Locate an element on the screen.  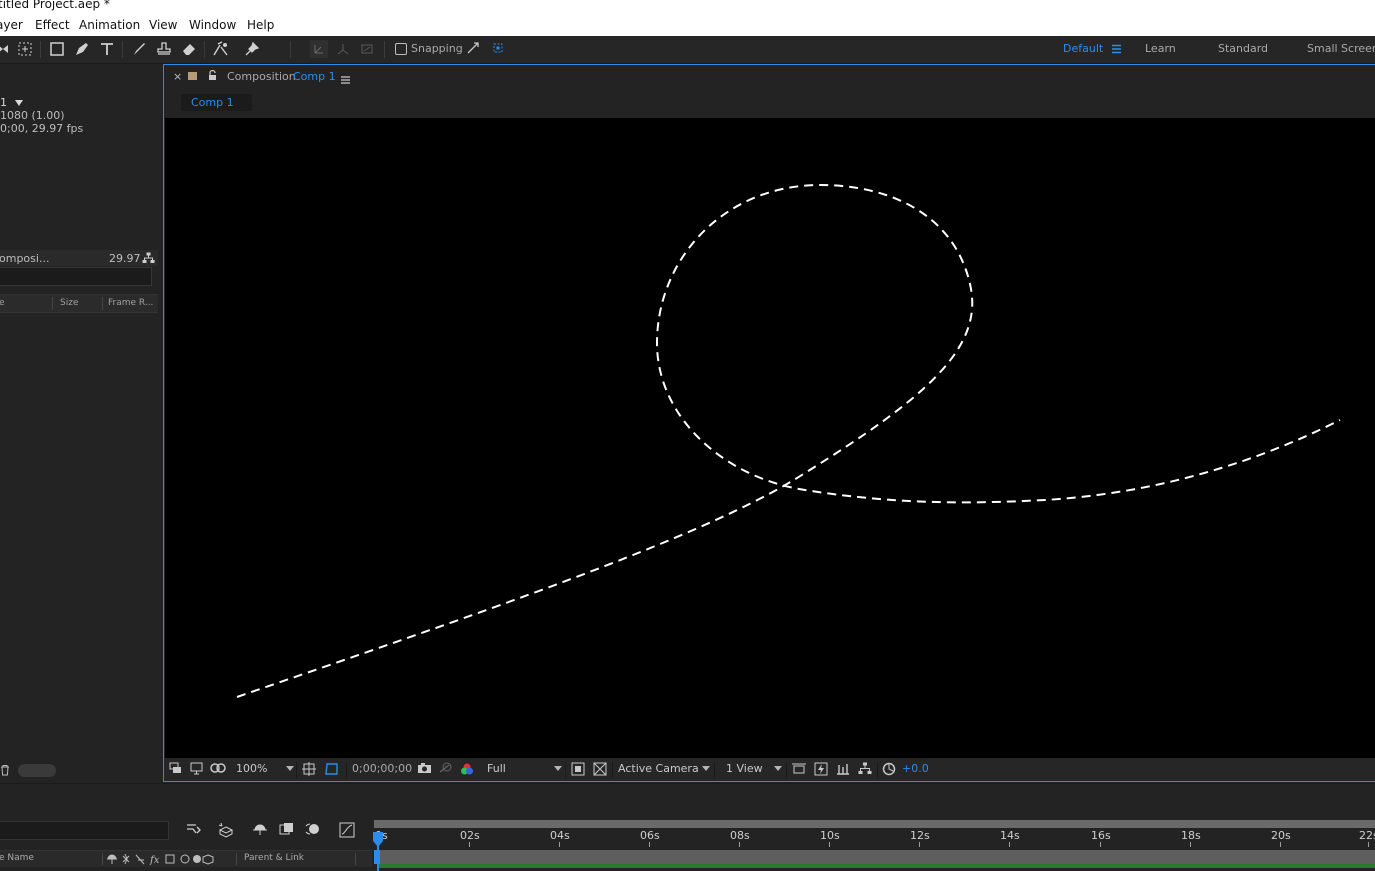
clone-stamp-tool-icon is located at coordinates (164, 49).